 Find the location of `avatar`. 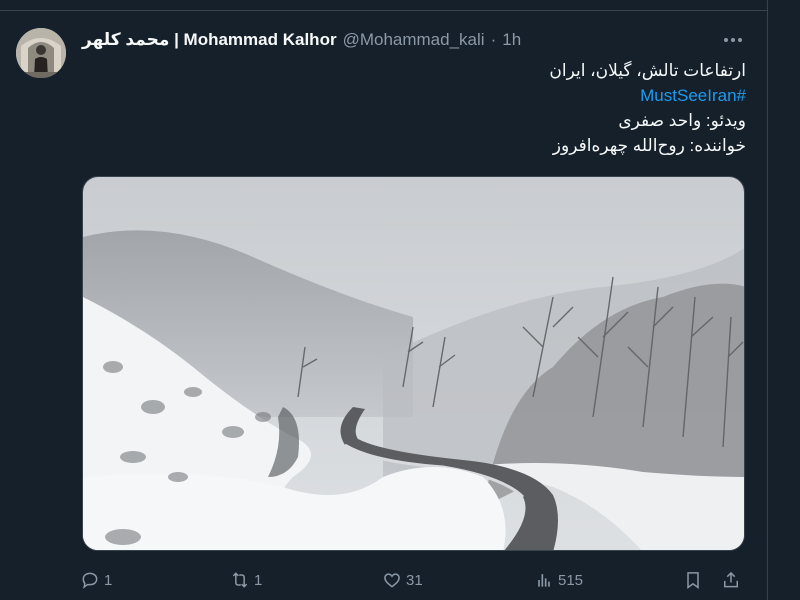

avatar is located at coordinates (41, 53).